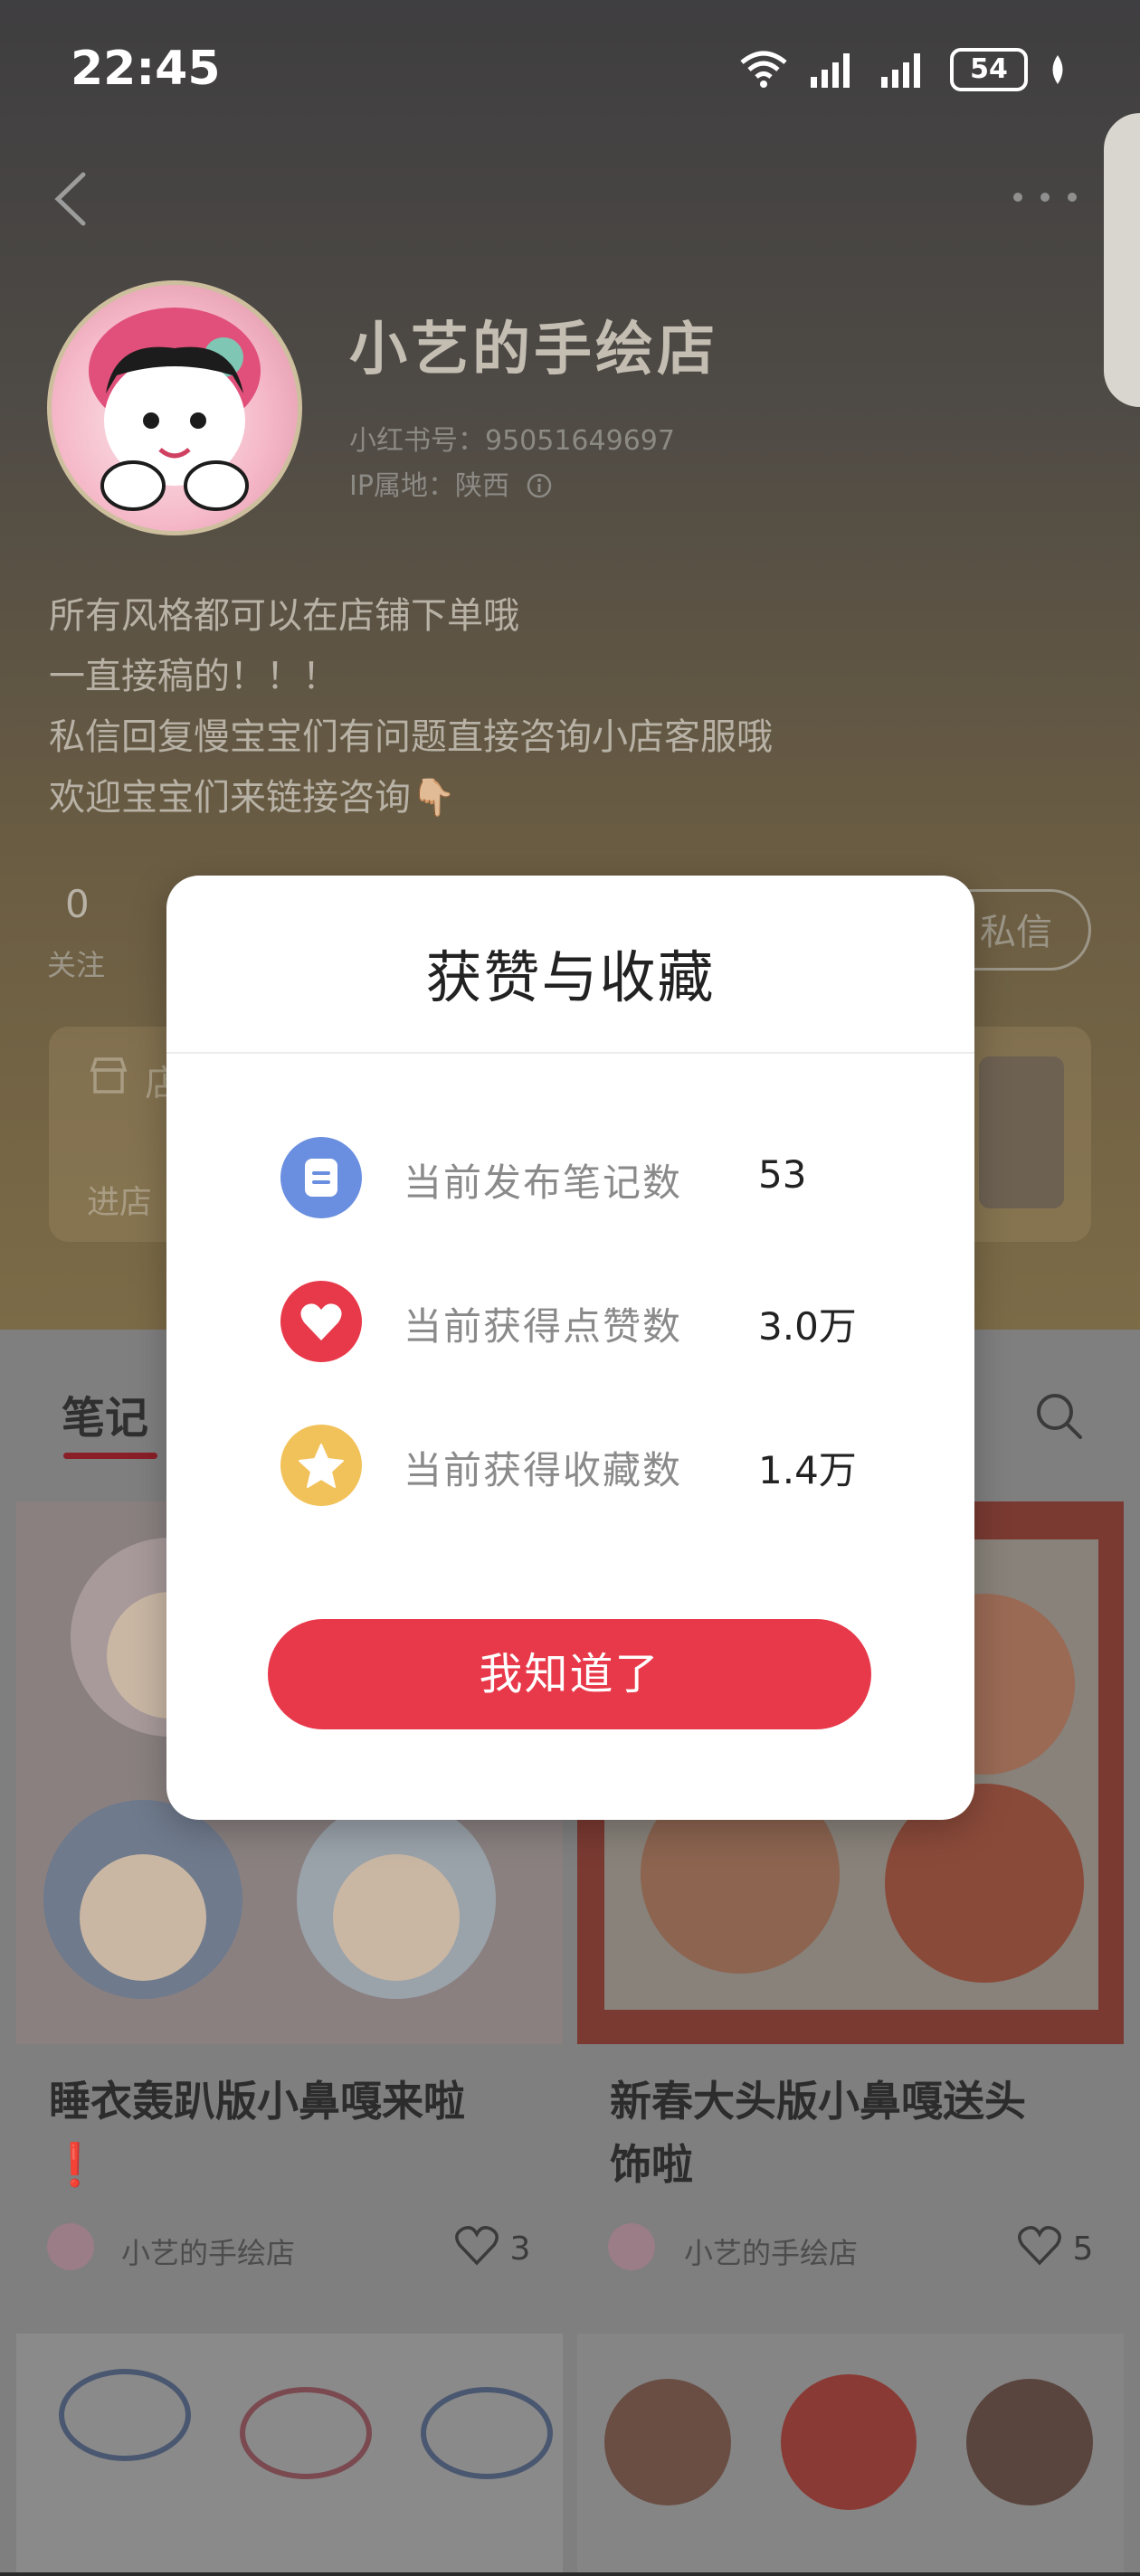  What do you see at coordinates (77, 904) in the screenshot?
I see `following-count: 0` at bounding box center [77, 904].